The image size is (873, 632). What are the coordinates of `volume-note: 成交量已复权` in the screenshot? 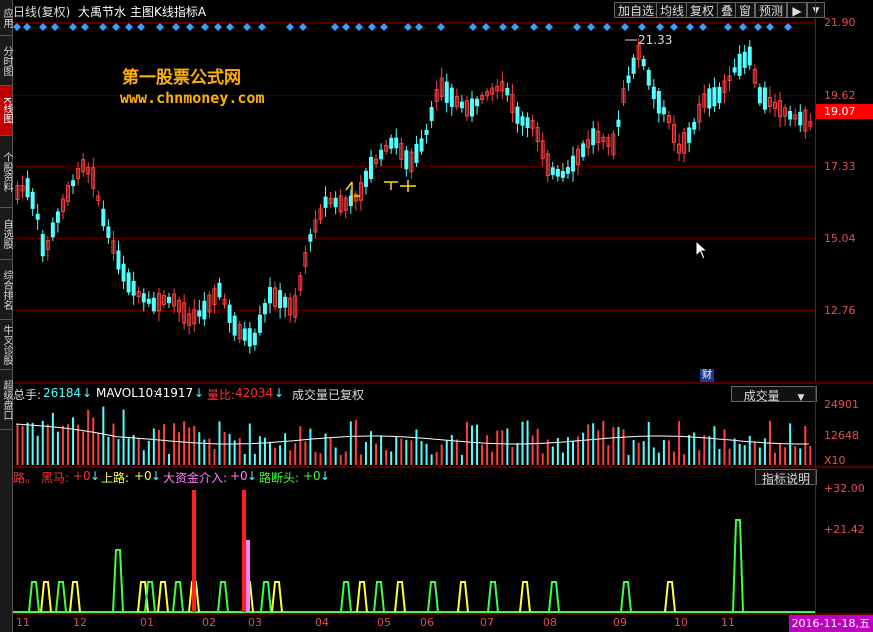 It's located at (328, 395).